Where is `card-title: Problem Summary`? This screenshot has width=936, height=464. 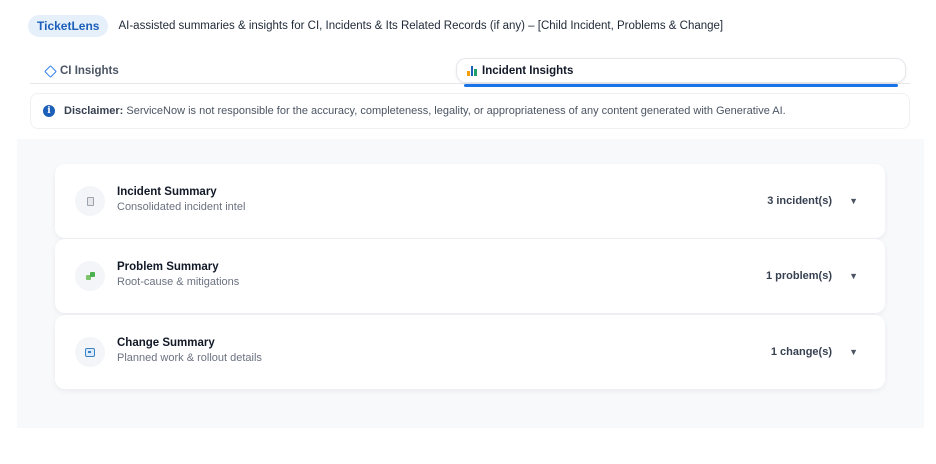 card-title: Problem Summary is located at coordinates (168, 267).